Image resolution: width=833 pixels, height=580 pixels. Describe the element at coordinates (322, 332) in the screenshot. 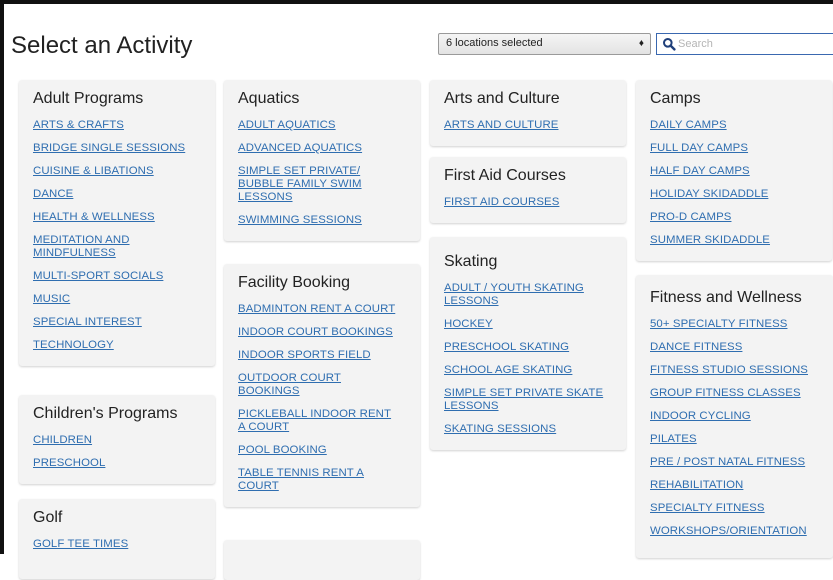

I see `activity-link: INDOOR COURT BOOKINGS` at that location.